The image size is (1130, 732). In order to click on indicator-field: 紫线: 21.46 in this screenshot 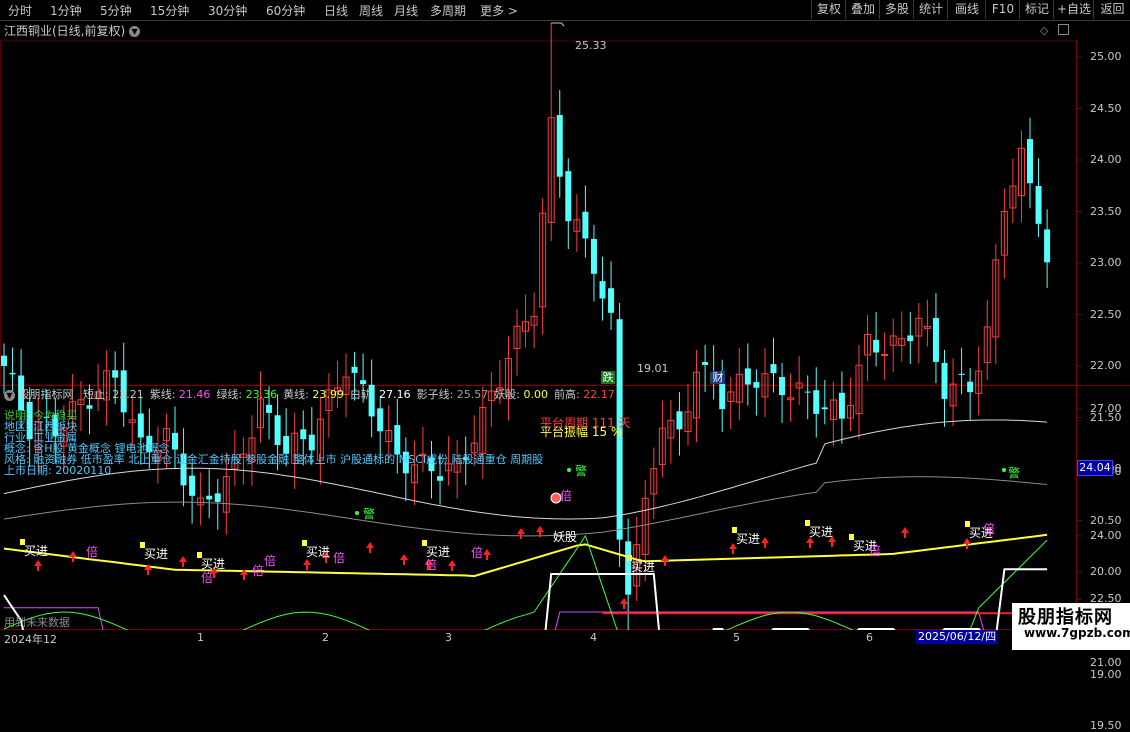, I will do `click(180, 394)`.